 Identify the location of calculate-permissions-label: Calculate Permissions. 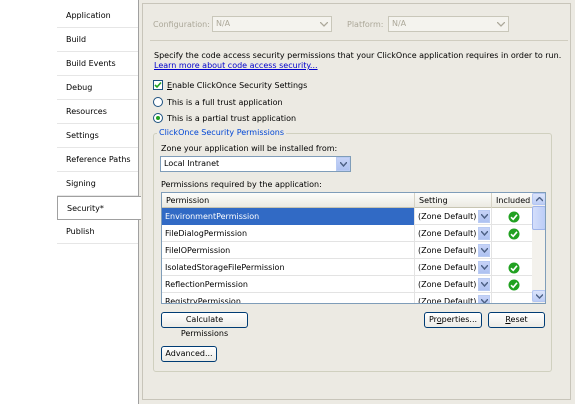
(204, 326).